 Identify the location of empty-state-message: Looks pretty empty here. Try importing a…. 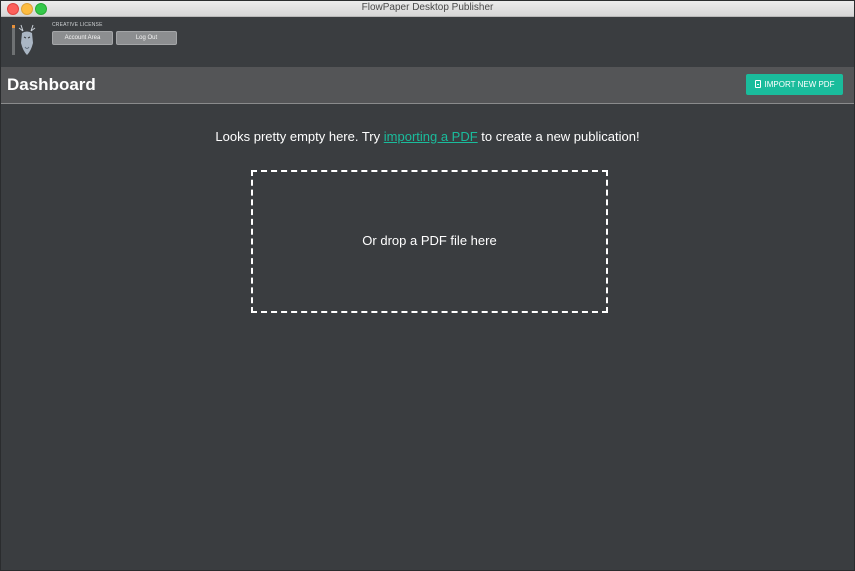
(427, 136).